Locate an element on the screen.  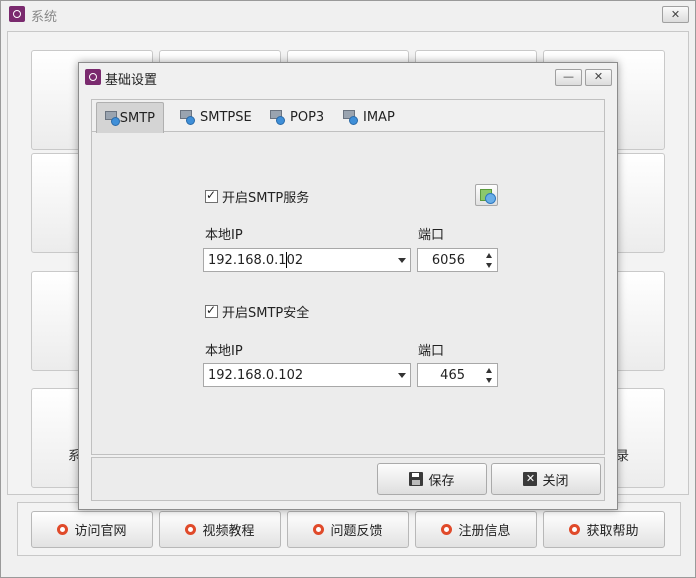
tab-smtpse: SMTPSE is located at coordinates (216, 117).